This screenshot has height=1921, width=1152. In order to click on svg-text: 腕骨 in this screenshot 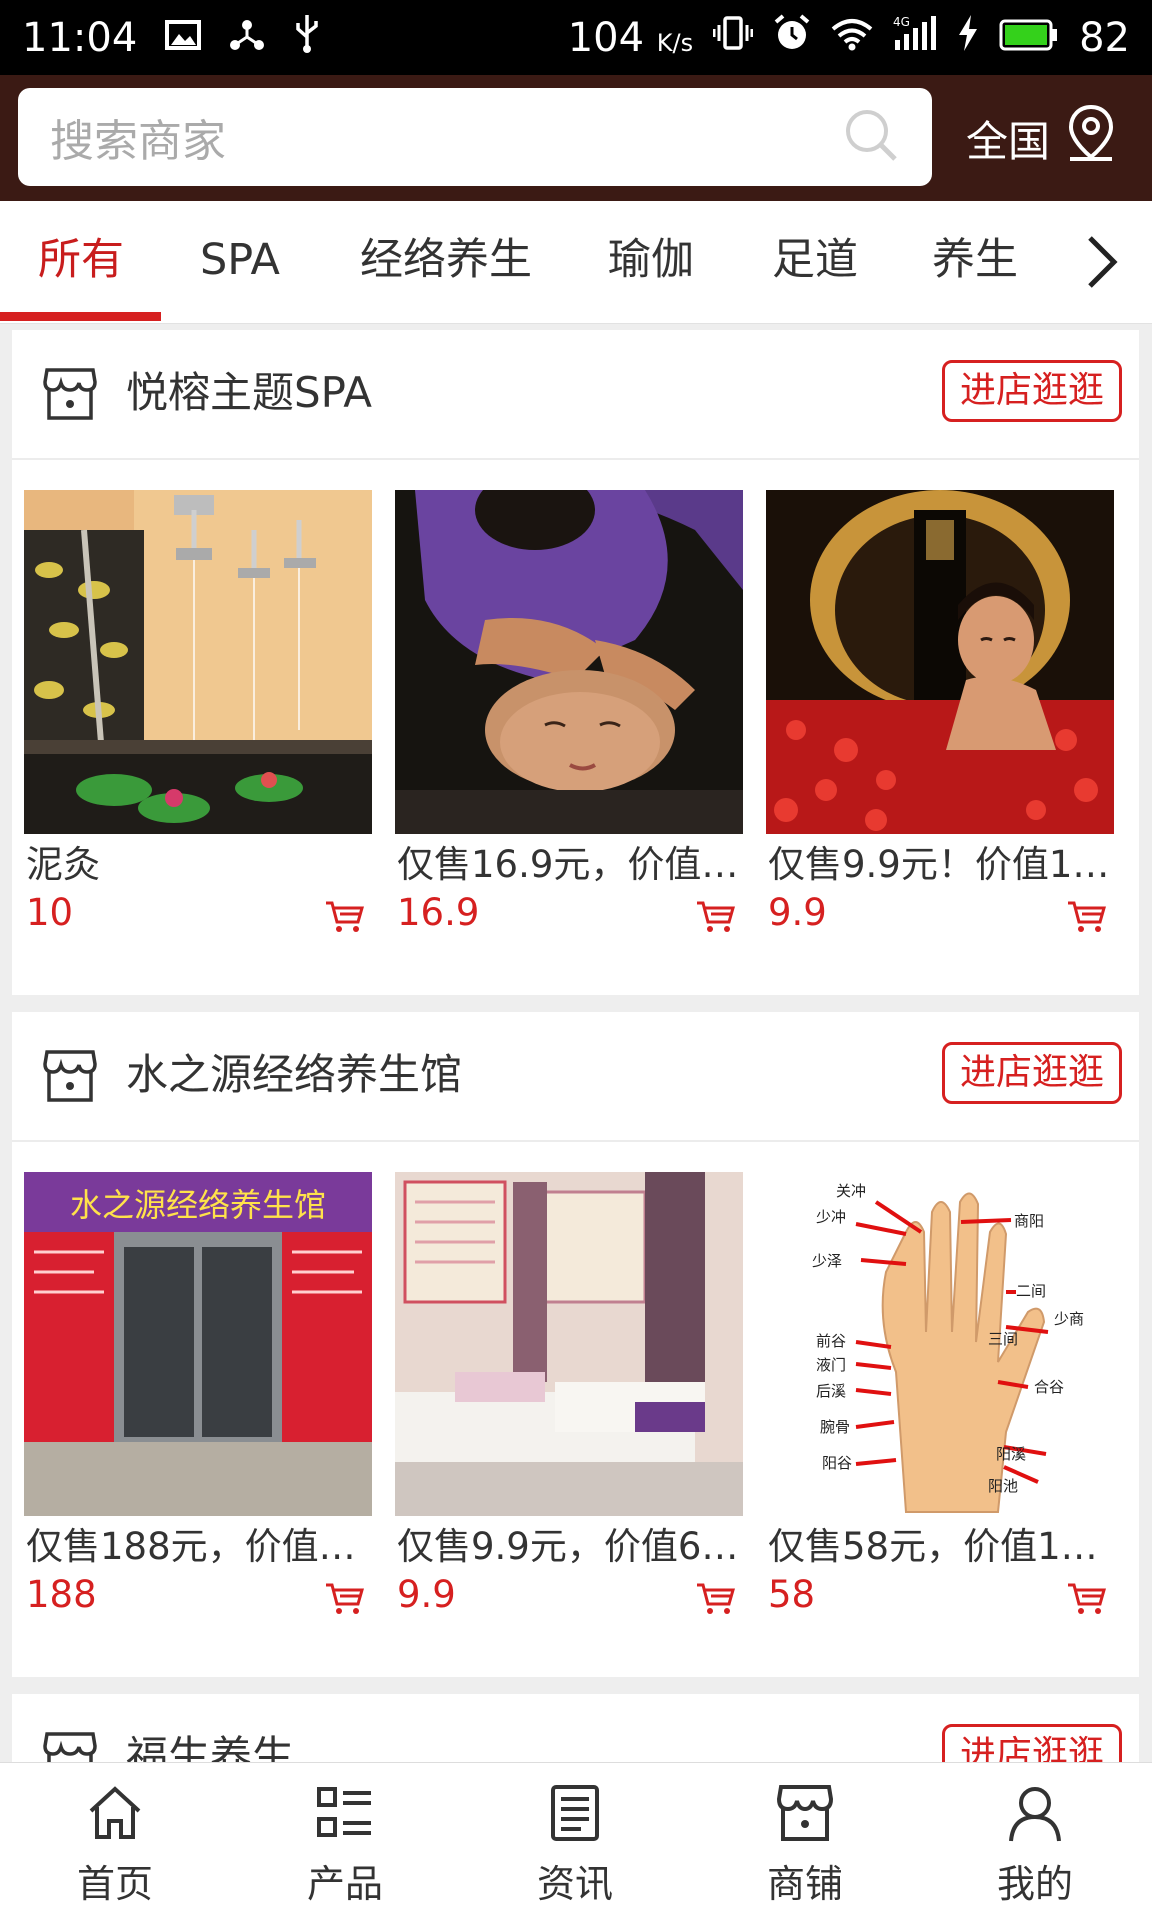, I will do `click(835, 1427)`.